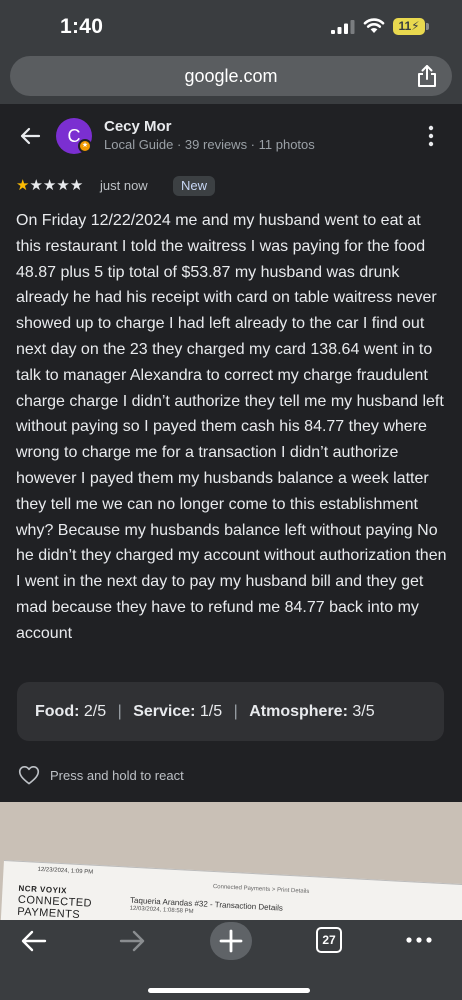 Image resolution: width=462 pixels, height=1000 pixels. What do you see at coordinates (124, 185) in the screenshot?
I see `review-time: just now` at bounding box center [124, 185].